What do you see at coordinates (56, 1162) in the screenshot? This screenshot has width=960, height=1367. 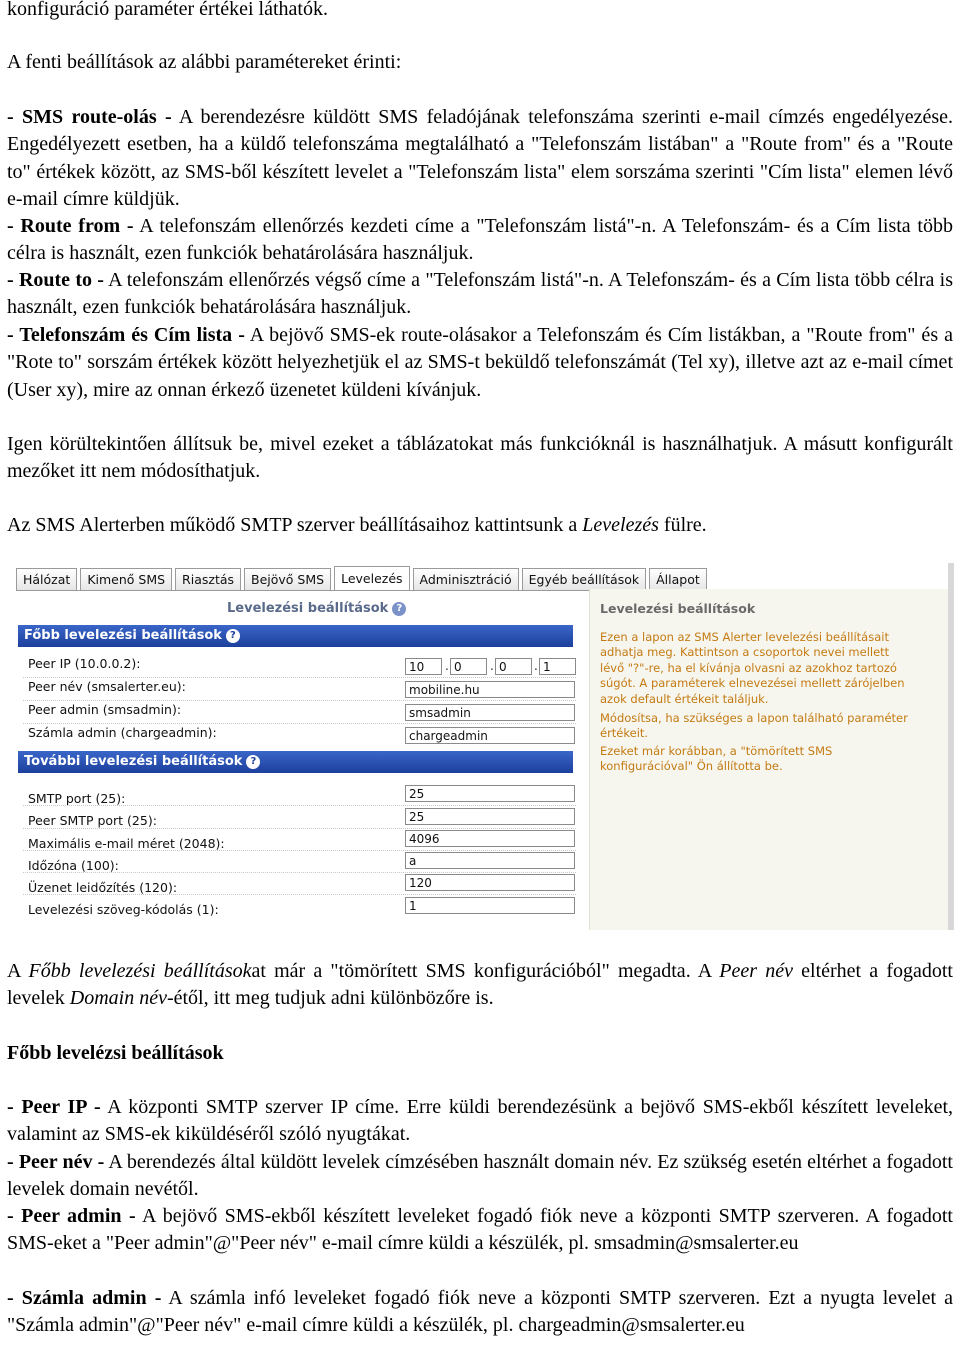 I see `param-term: - Peer név -` at bounding box center [56, 1162].